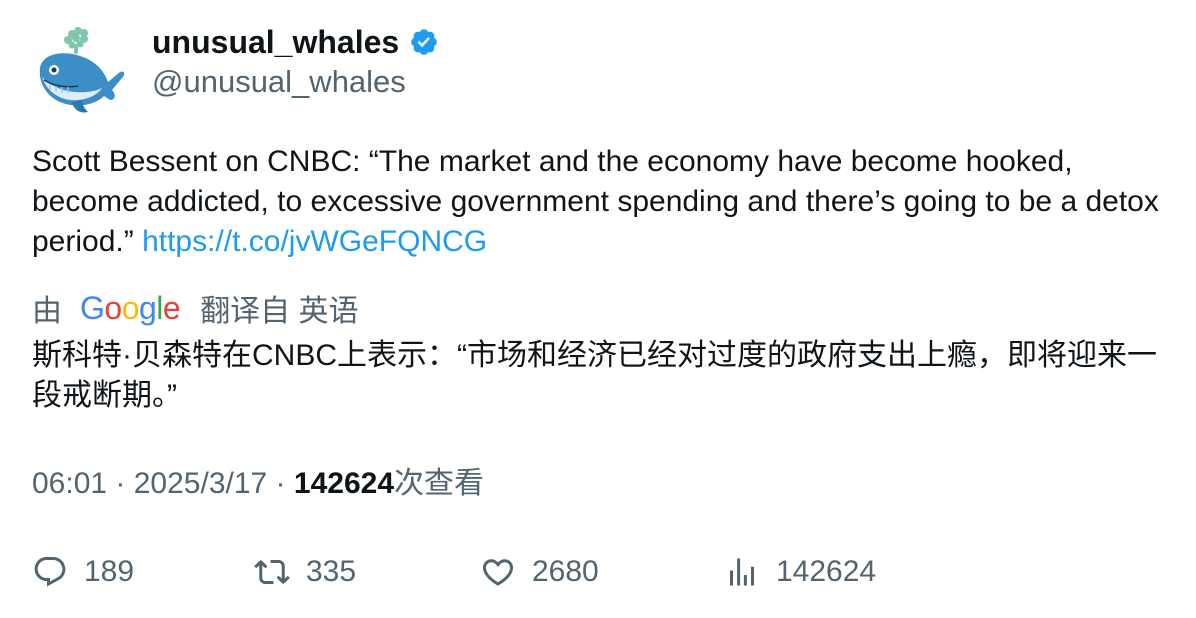 This screenshot has width=1196, height=618. Describe the element at coordinates (331, 571) in the screenshot. I see `retweet-count: 335` at that location.